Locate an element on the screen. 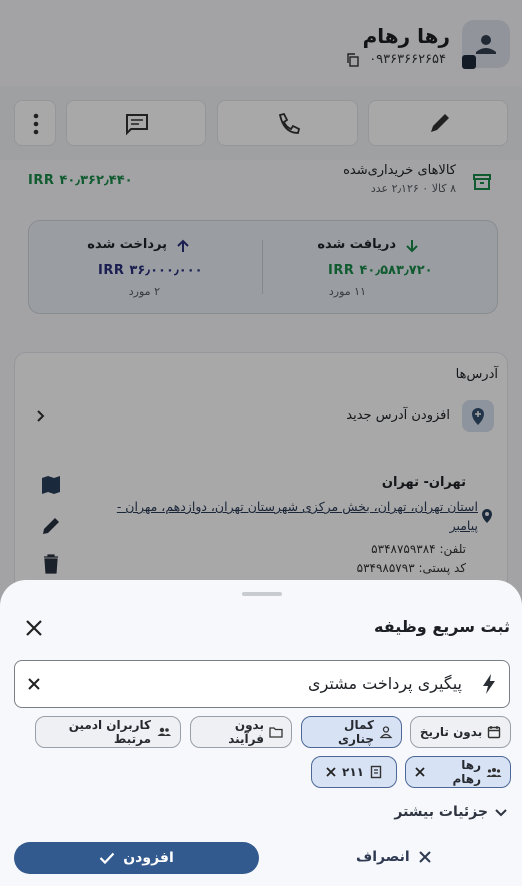  chip-assignee-label: کمال چناری is located at coordinates (356, 732).